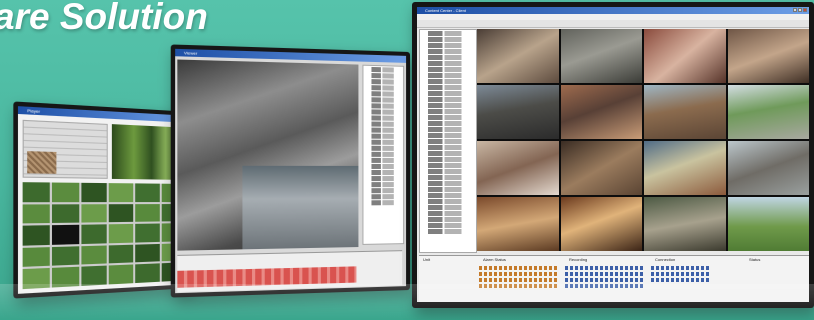 The width and height of the screenshot is (814, 320). I want to click on col-recording: Recording, so click(578, 259).